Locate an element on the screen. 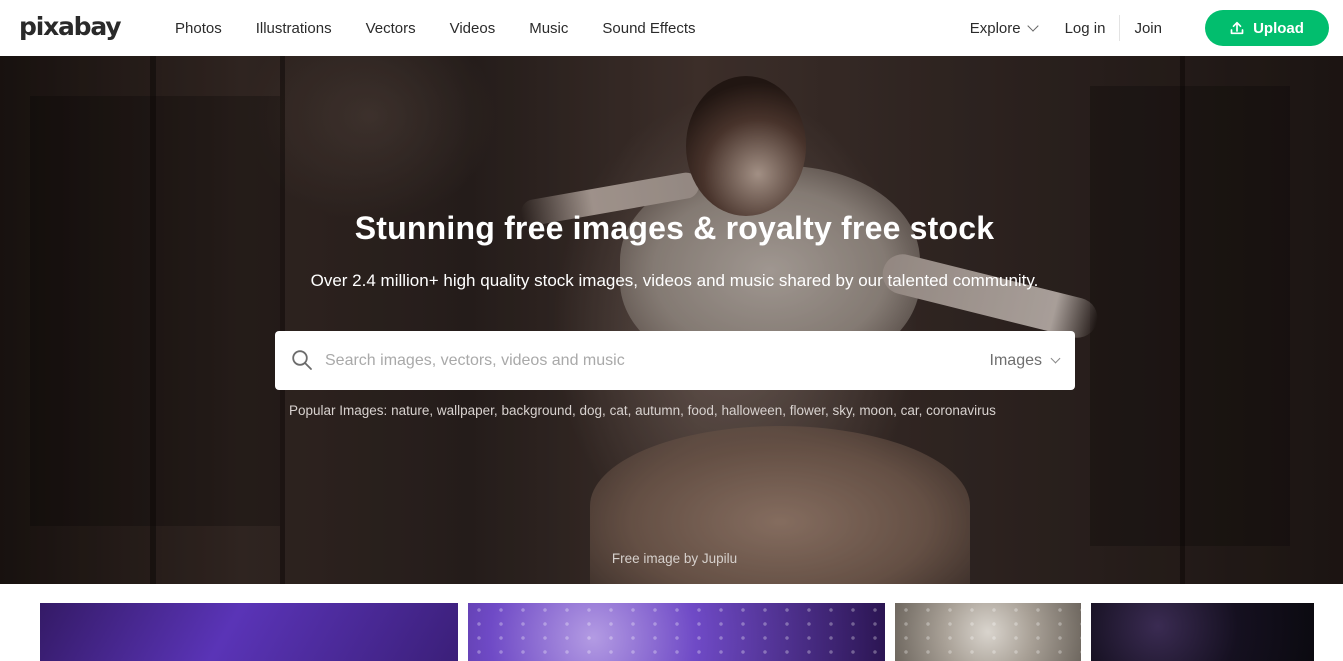 The image size is (1343, 661). nav-vectors: Vectors is located at coordinates (391, 28).